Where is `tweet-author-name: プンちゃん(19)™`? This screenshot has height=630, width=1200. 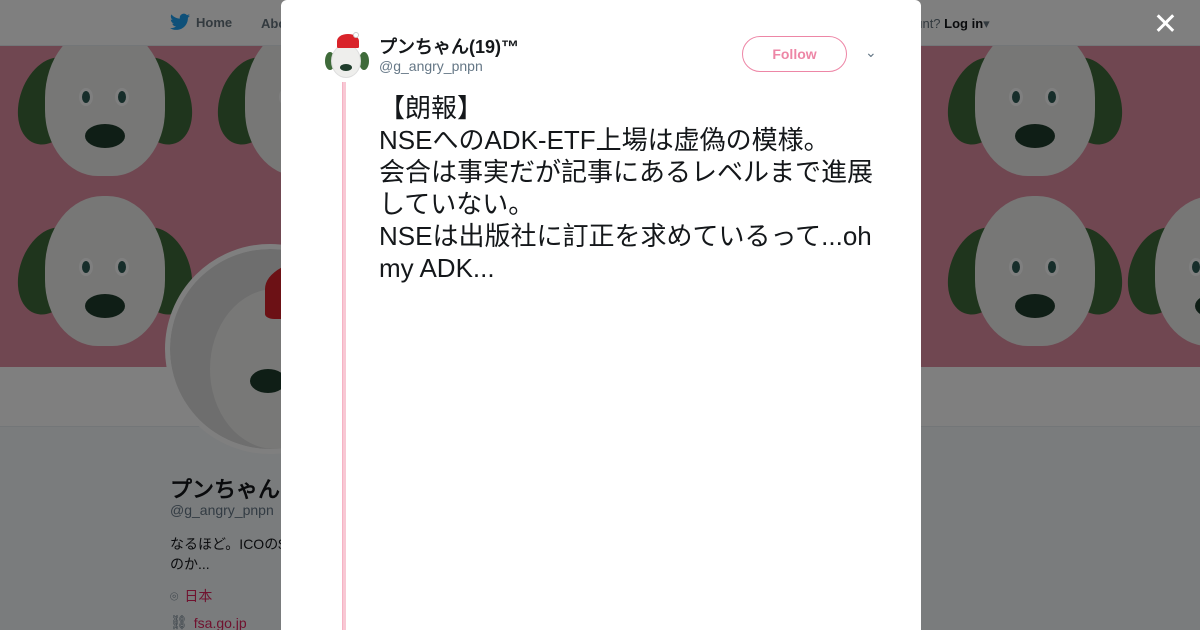 tweet-author-name: プンちゃん(19)™ is located at coordinates (449, 46).